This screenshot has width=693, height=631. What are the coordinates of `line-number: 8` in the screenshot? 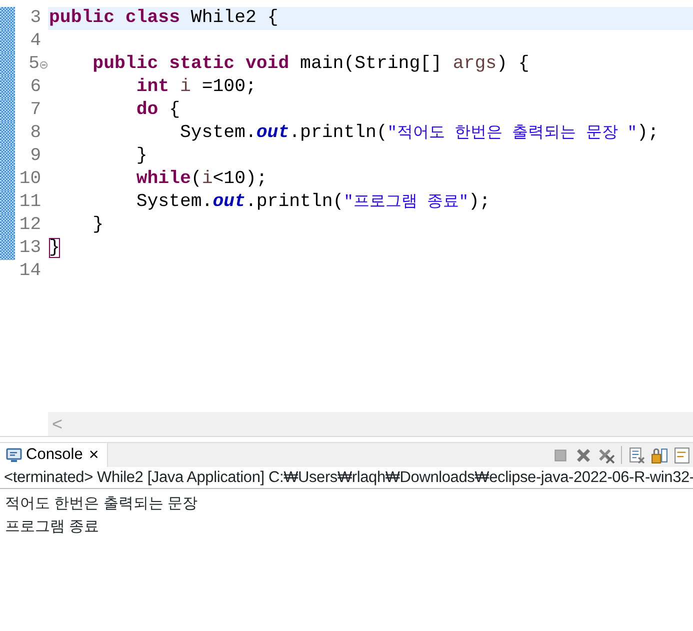 It's located at (35, 133).